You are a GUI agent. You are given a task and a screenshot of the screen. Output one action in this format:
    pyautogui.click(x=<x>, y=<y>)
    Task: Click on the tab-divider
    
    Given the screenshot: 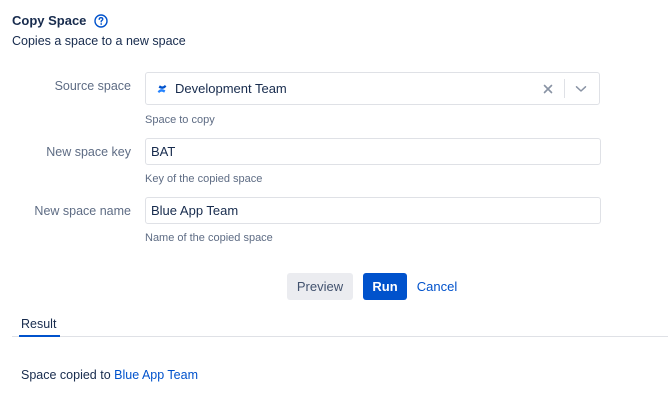 What is the action you would take?
    pyautogui.click(x=340, y=336)
    